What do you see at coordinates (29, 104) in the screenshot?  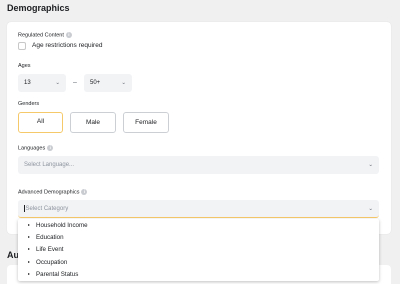 I see `genders-label: Genders` at bounding box center [29, 104].